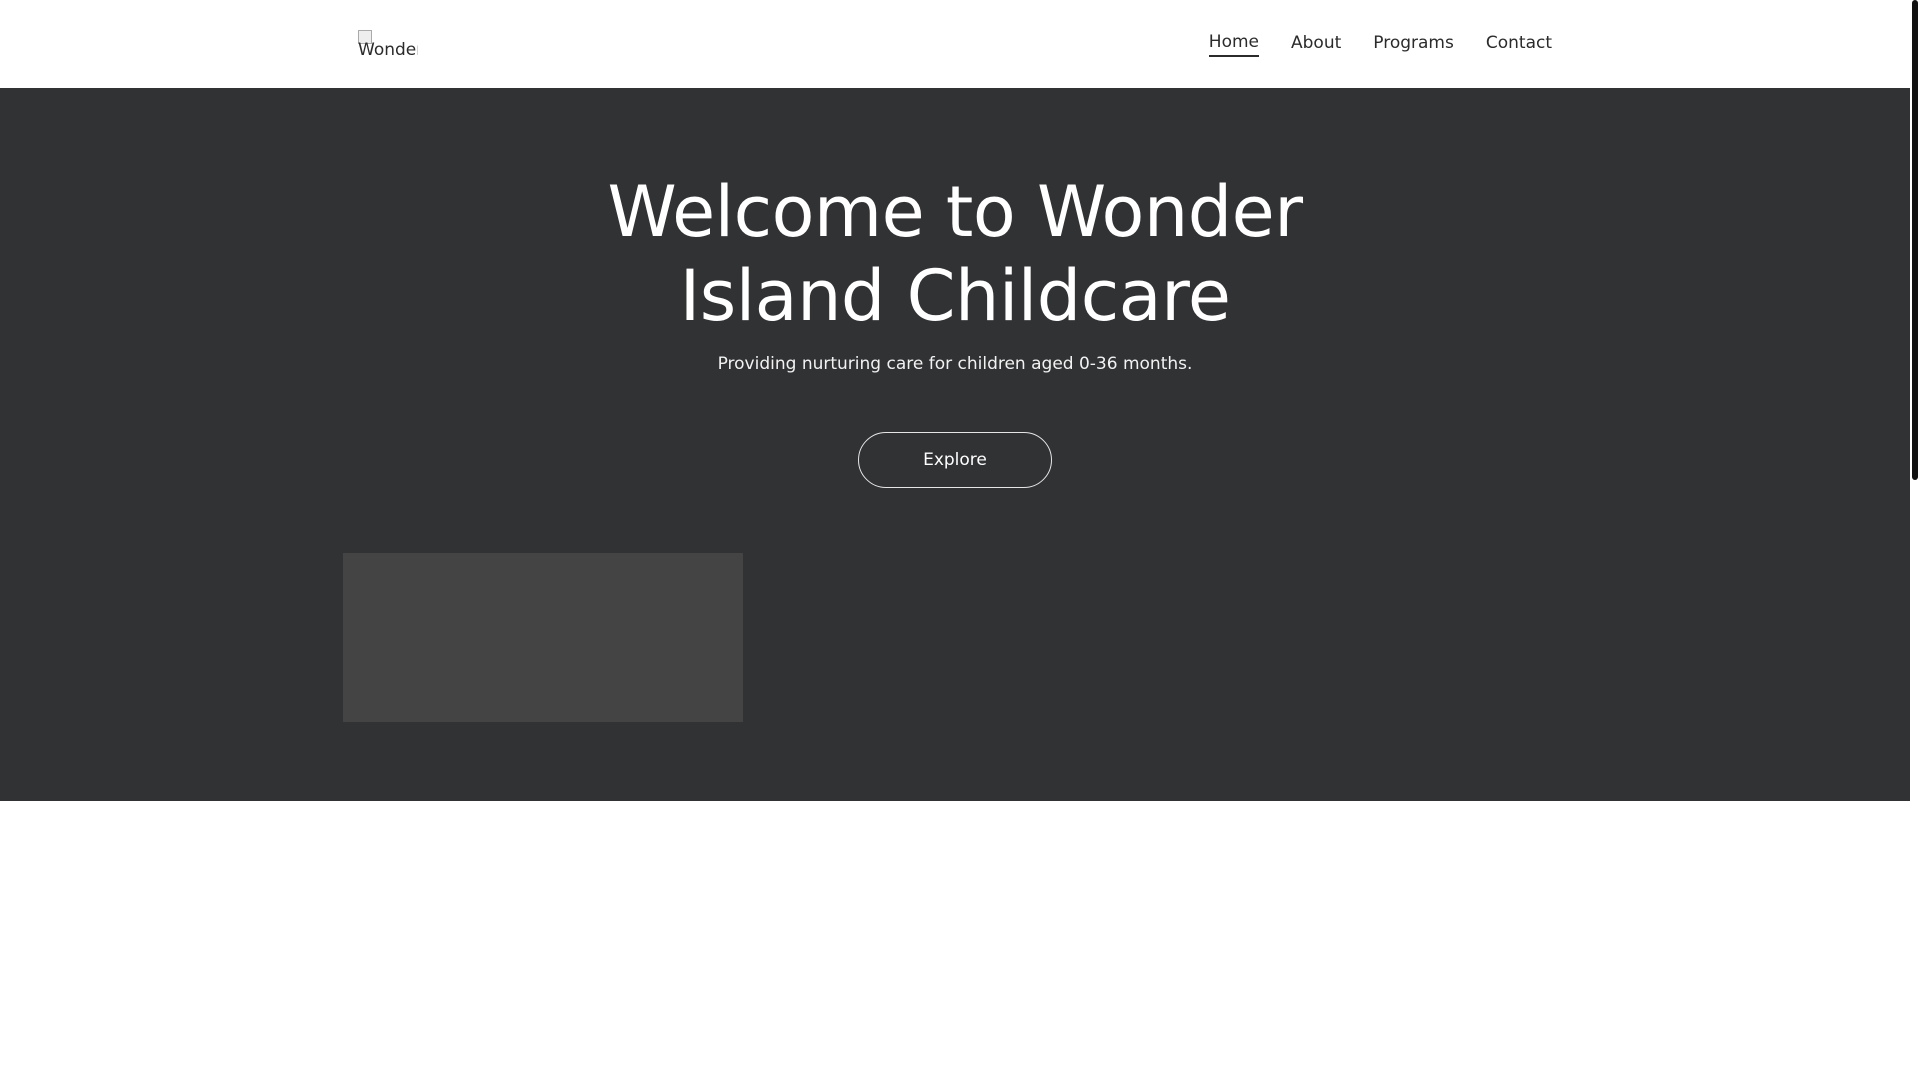  Describe the element at coordinates (543, 637) in the screenshot. I see `hero-image-placeholder` at that location.